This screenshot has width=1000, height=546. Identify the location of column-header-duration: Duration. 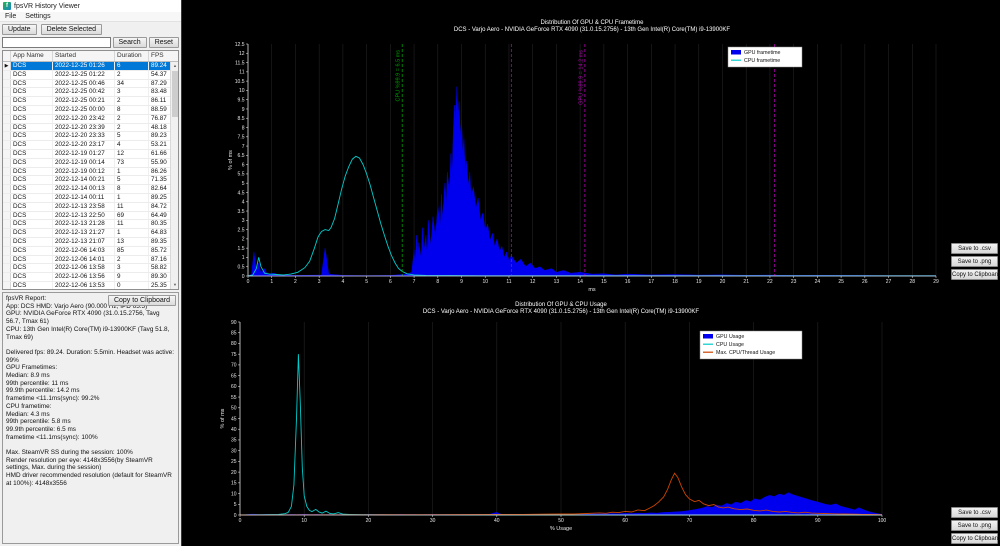
(132, 56).